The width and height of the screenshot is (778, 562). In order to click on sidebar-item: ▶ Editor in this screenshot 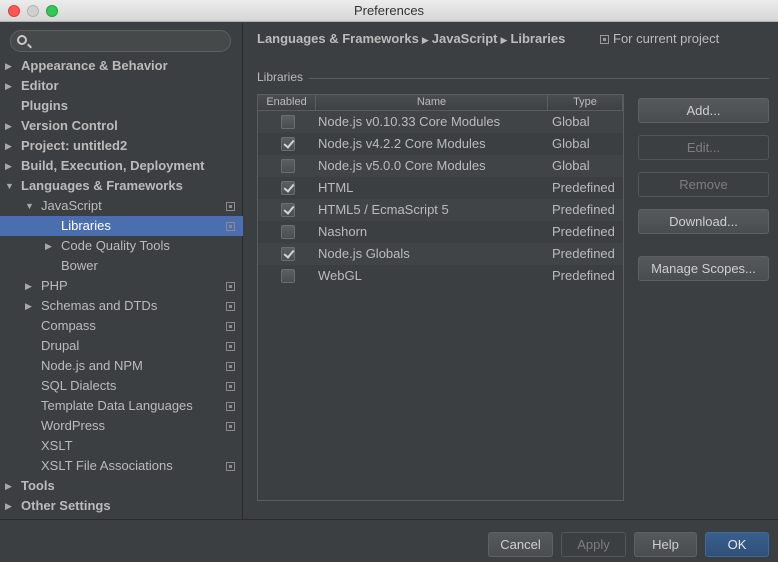, I will do `click(121, 86)`.